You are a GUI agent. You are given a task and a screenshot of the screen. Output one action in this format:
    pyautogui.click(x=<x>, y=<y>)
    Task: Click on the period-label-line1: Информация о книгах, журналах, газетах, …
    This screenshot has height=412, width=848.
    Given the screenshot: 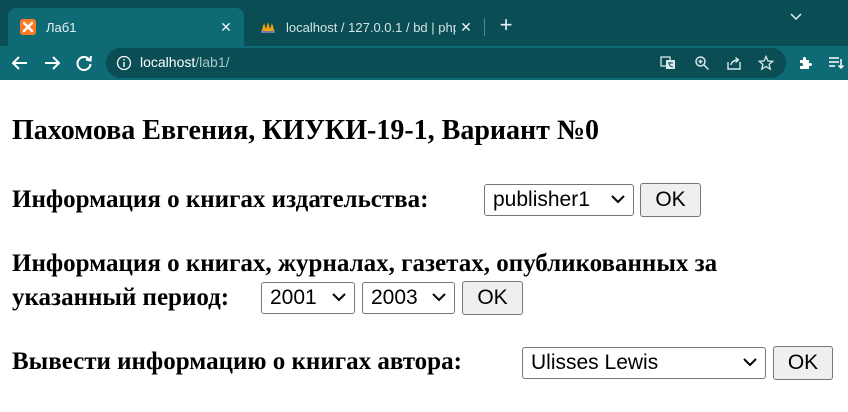 What is the action you would take?
    pyautogui.click(x=365, y=263)
    